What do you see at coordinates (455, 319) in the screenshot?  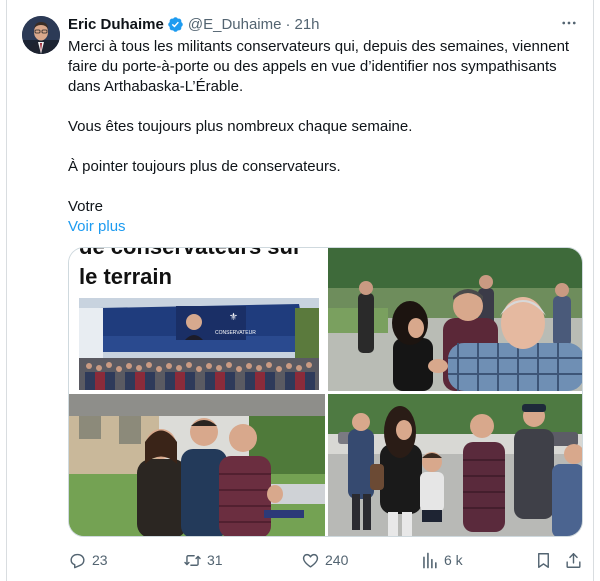 I see `media-photo-conversation` at bounding box center [455, 319].